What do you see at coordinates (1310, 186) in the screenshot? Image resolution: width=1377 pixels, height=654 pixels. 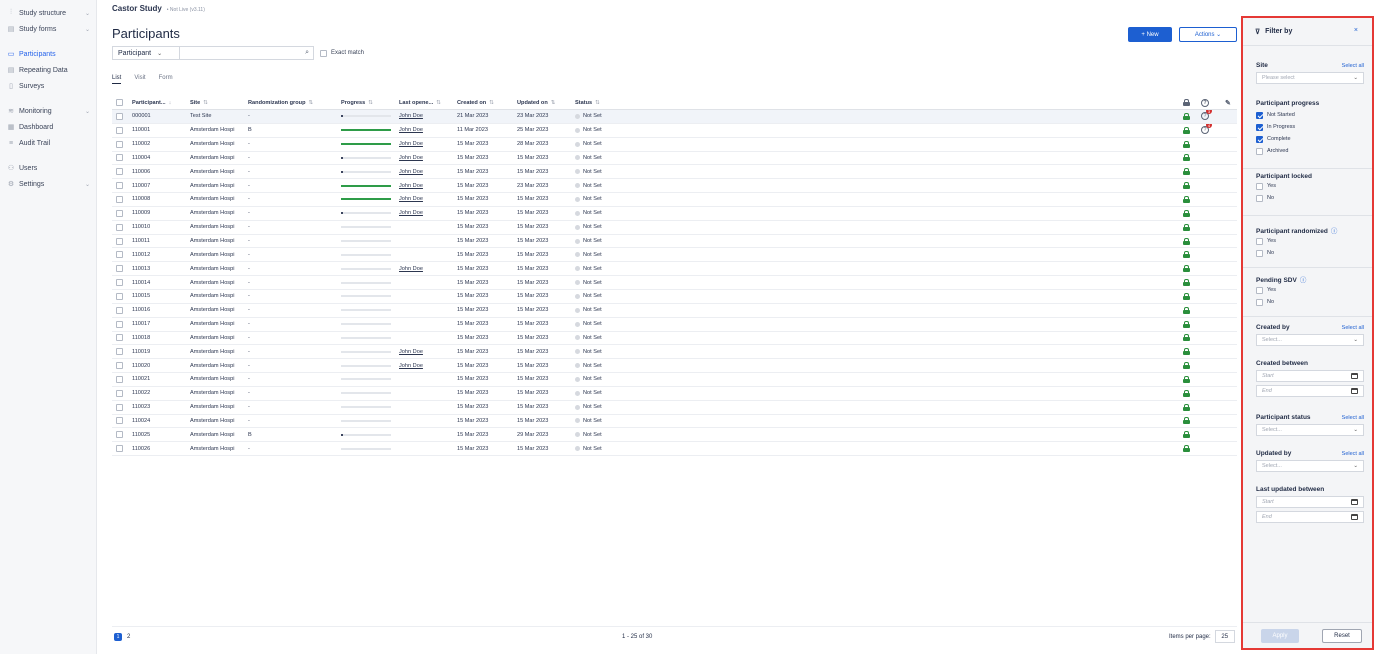 I see `locked-yes-option: Yes` at bounding box center [1310, 186].